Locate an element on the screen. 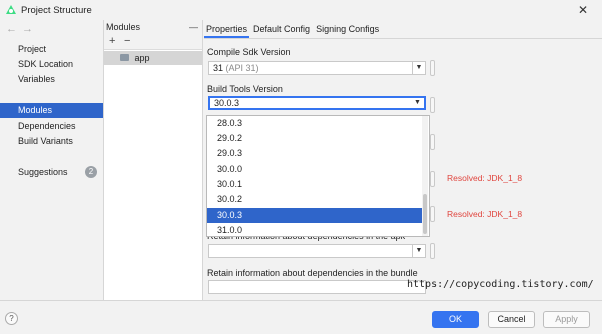  tab-properties: Properties is located at coordinates (227, 29).